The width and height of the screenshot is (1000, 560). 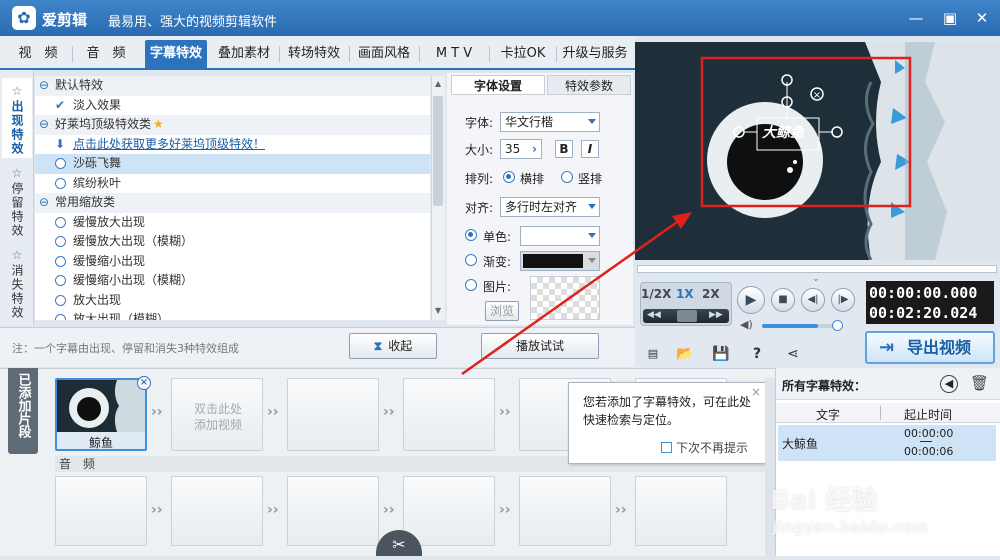 I want to click on playback-progress-bar, so click(x=817, y=269).